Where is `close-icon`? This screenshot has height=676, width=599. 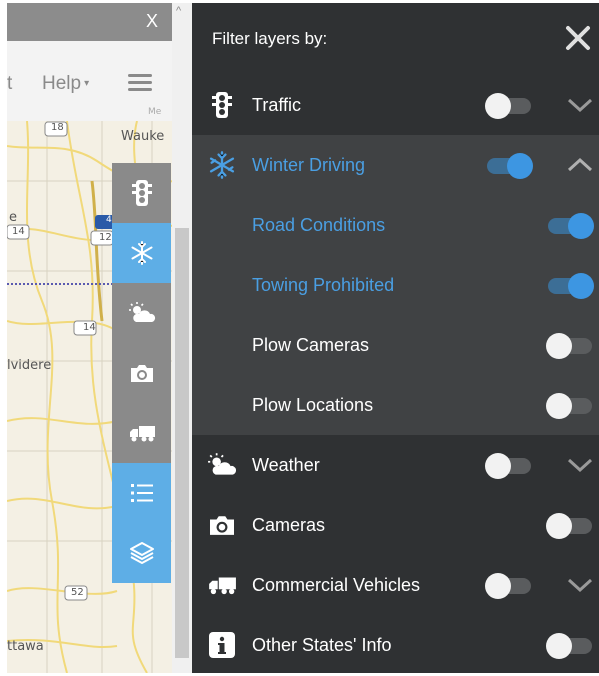 close-icon is located at coordinates (578, 38).